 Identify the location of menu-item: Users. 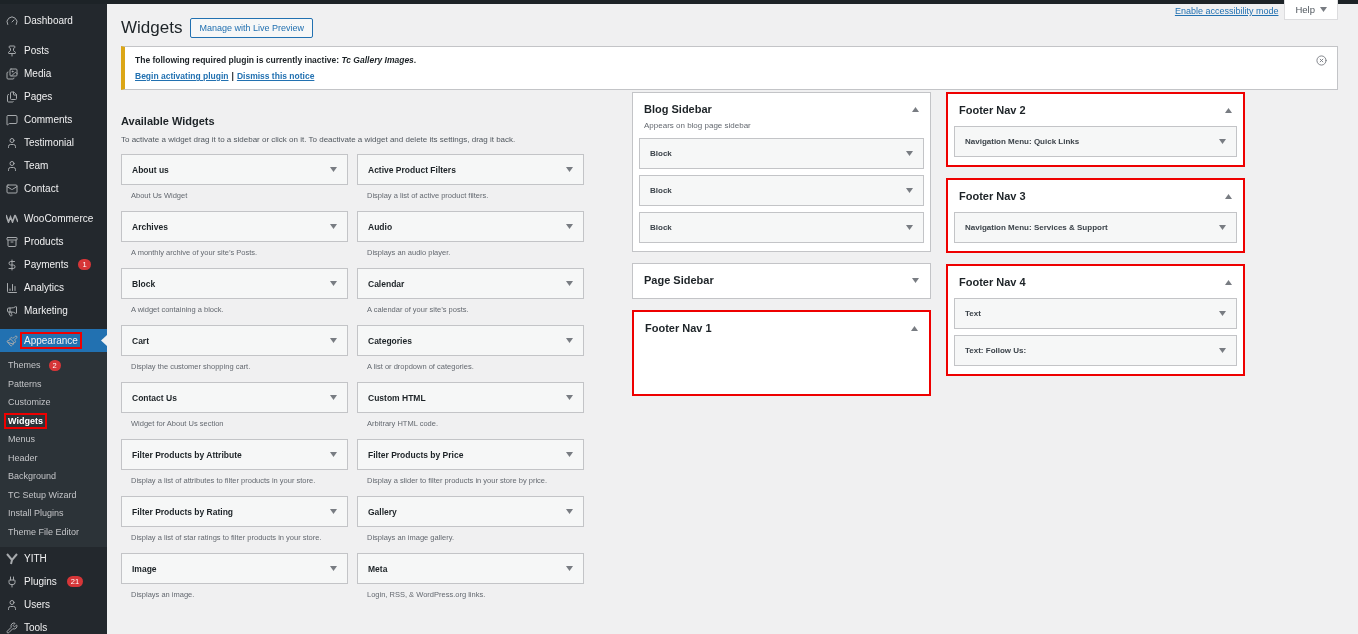
(53, 604).